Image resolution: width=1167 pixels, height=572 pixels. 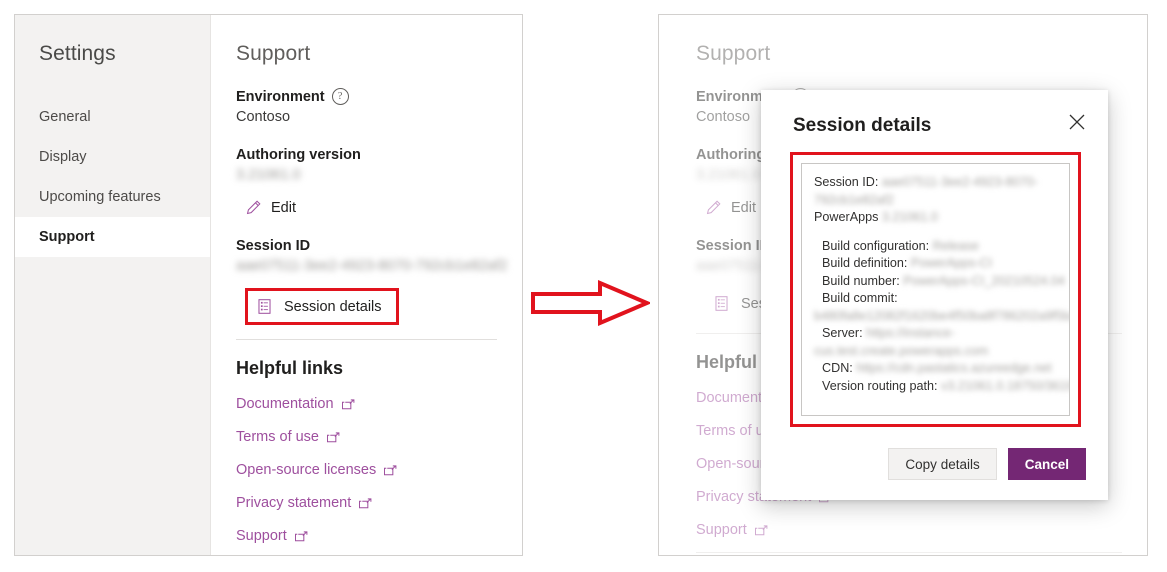 What do you see at coordinates (984, 280) in the screenshot?
I see `detail-value: PowerApps-CI_20210524.04` at bounding box center [984, 280].